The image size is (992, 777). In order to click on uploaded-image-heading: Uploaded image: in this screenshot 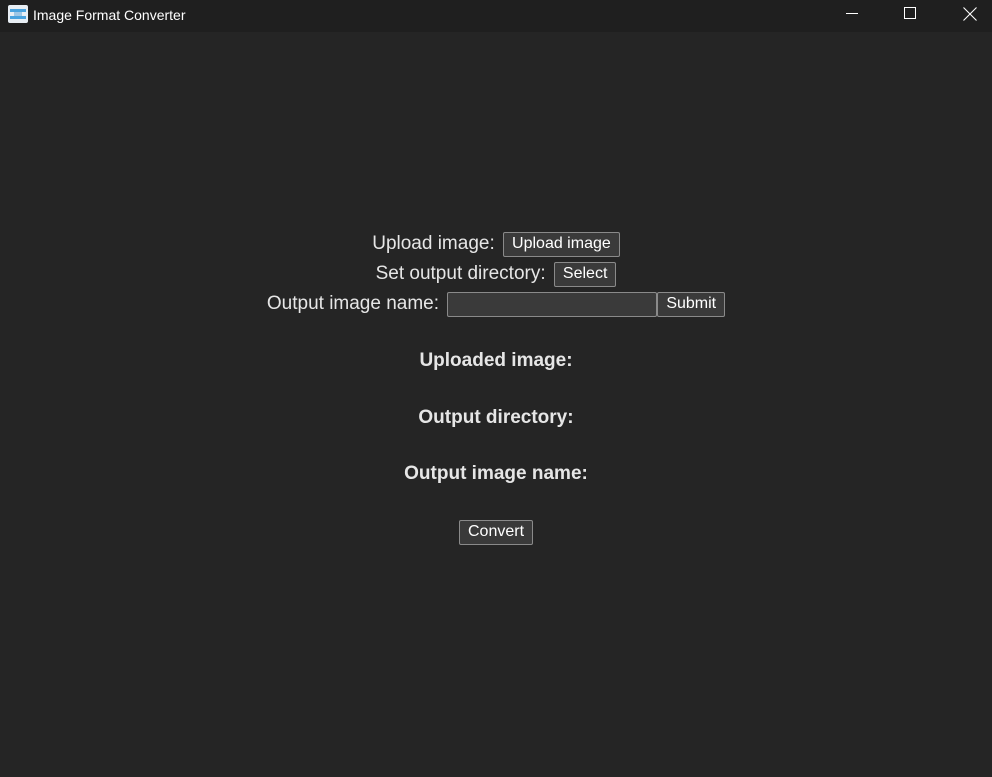, I will do `click(496, 360)`.